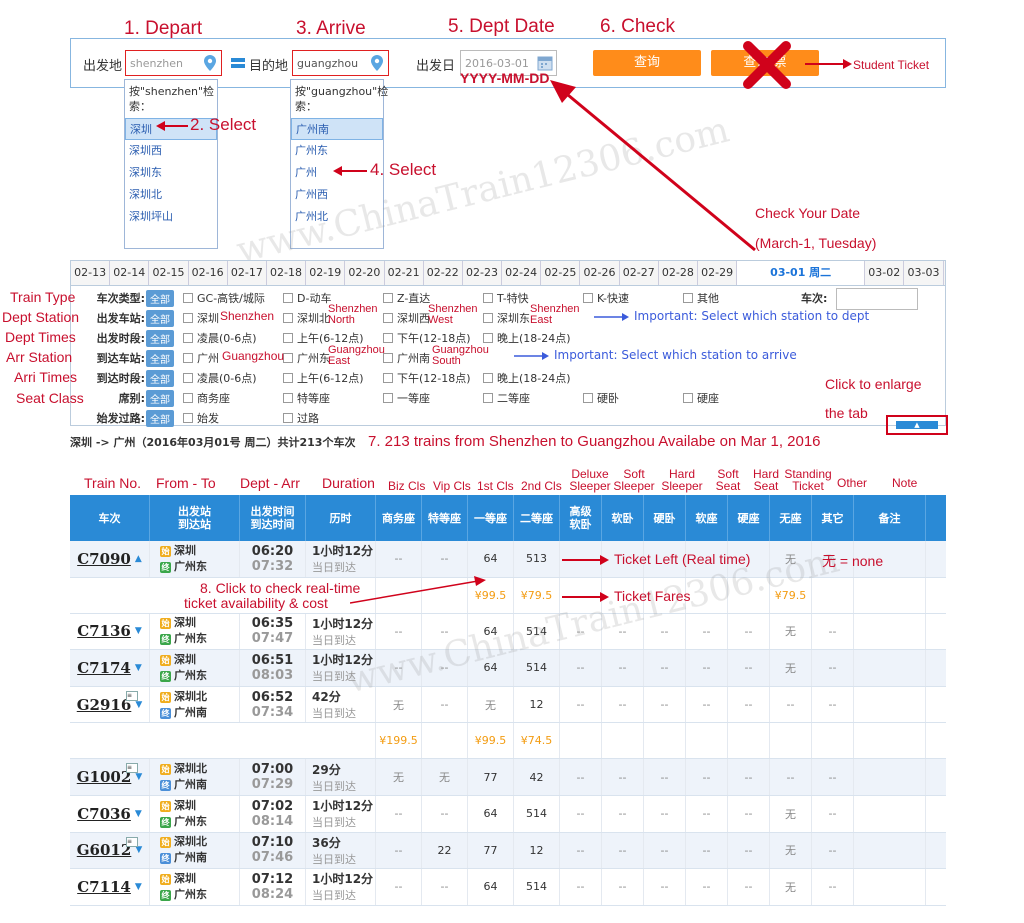 This screenshot has width=1024, height=923. What do you see at coordinates (678, 273) in the screenshot?
I see `date-tab: 02-28` at bounding box center [678, 273].